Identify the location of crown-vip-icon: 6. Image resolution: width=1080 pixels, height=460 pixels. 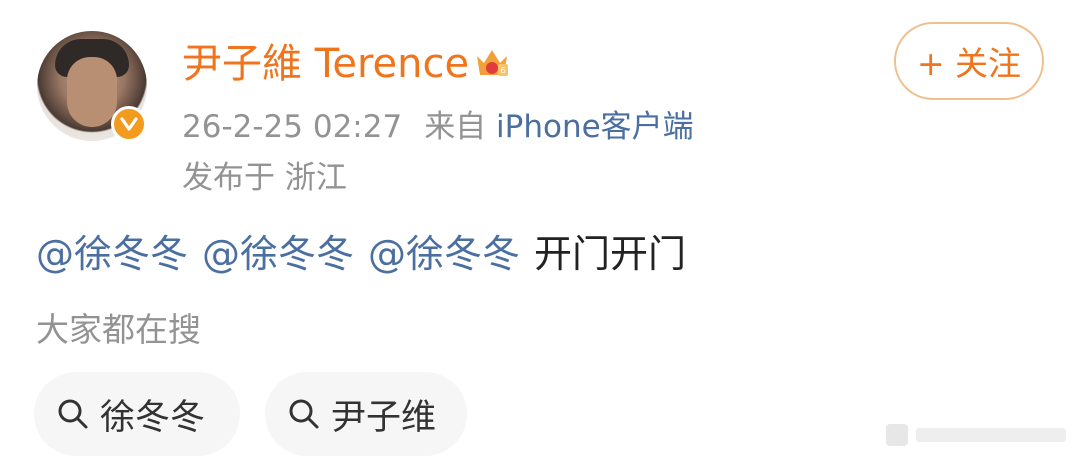
(492, 62).